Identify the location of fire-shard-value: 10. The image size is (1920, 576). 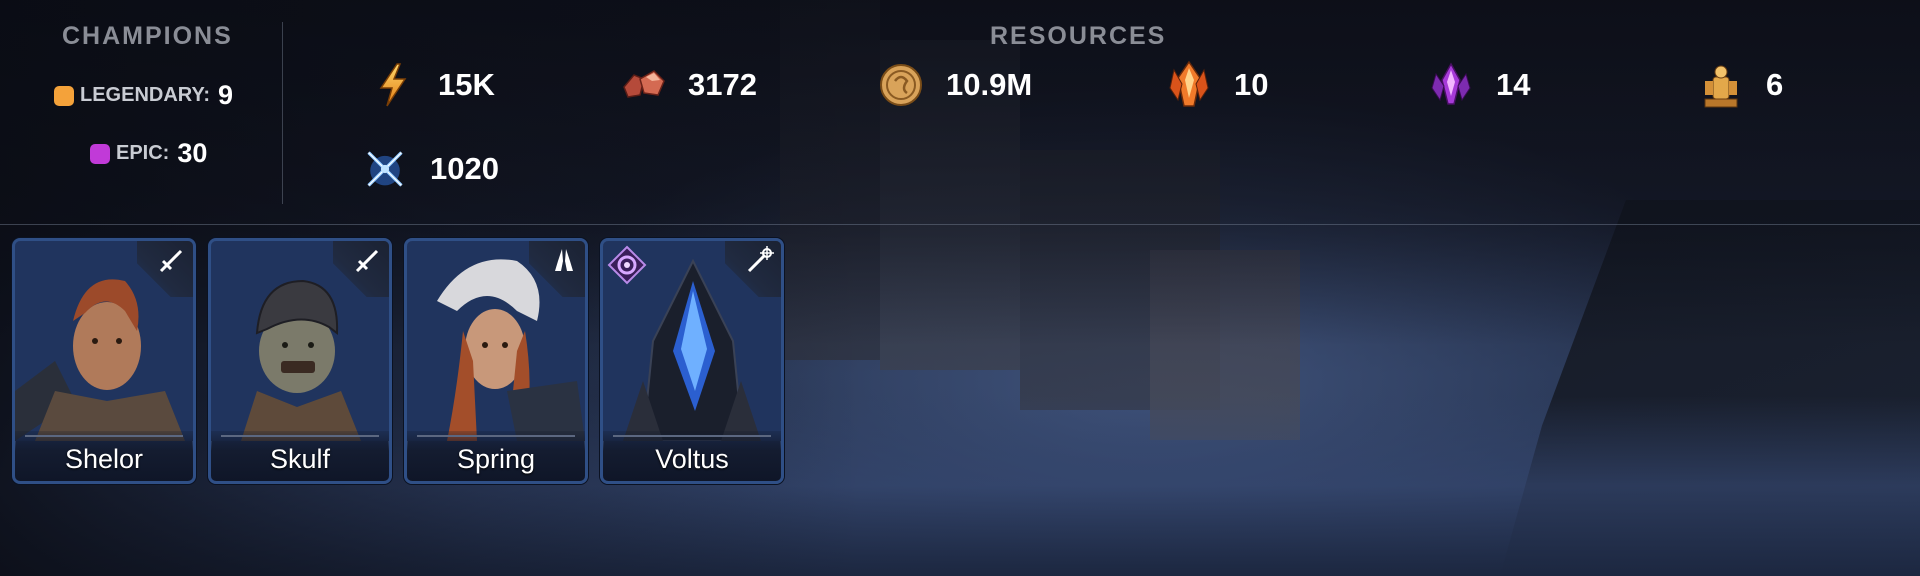
(1251, 84).